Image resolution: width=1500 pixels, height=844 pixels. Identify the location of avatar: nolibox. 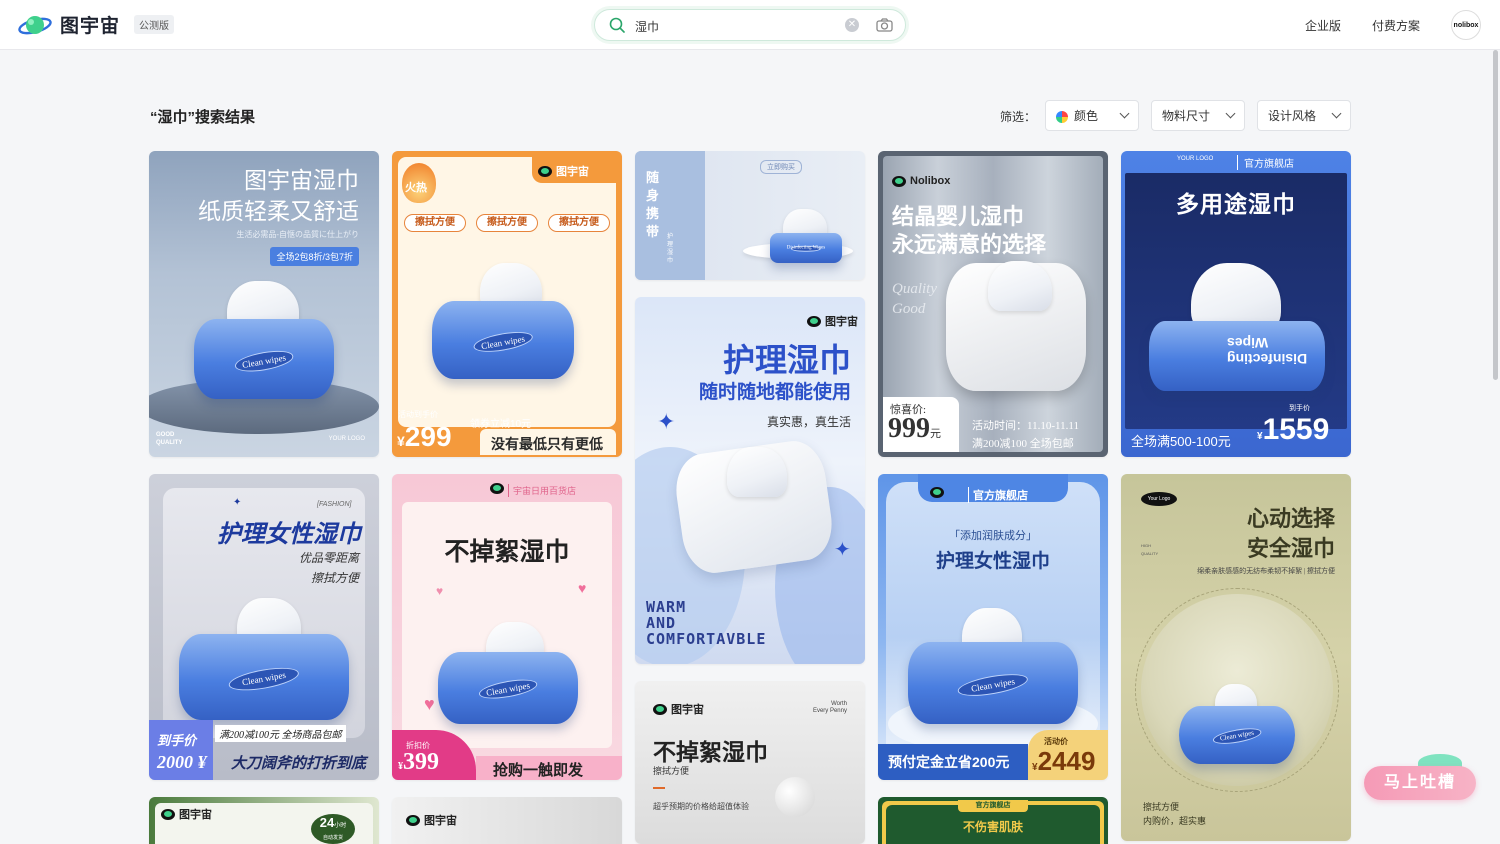
(1466, 25).